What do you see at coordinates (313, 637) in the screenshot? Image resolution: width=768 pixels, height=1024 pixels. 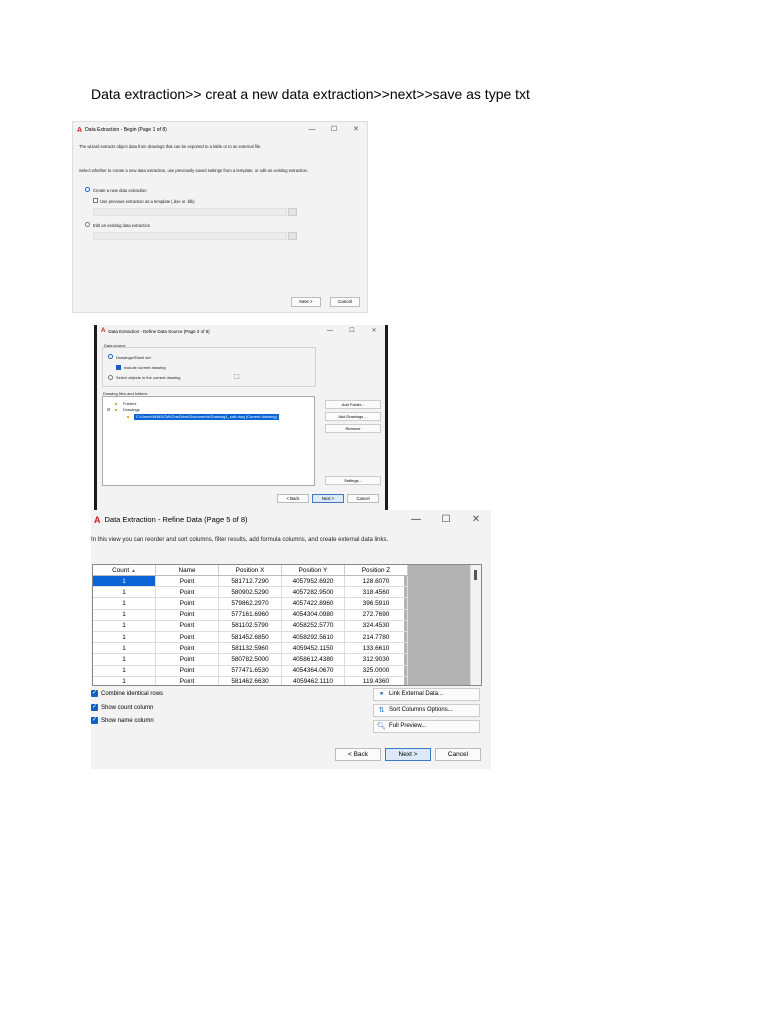 I see `table-cell: 4058292.5610` at bounding box center [313, 637].